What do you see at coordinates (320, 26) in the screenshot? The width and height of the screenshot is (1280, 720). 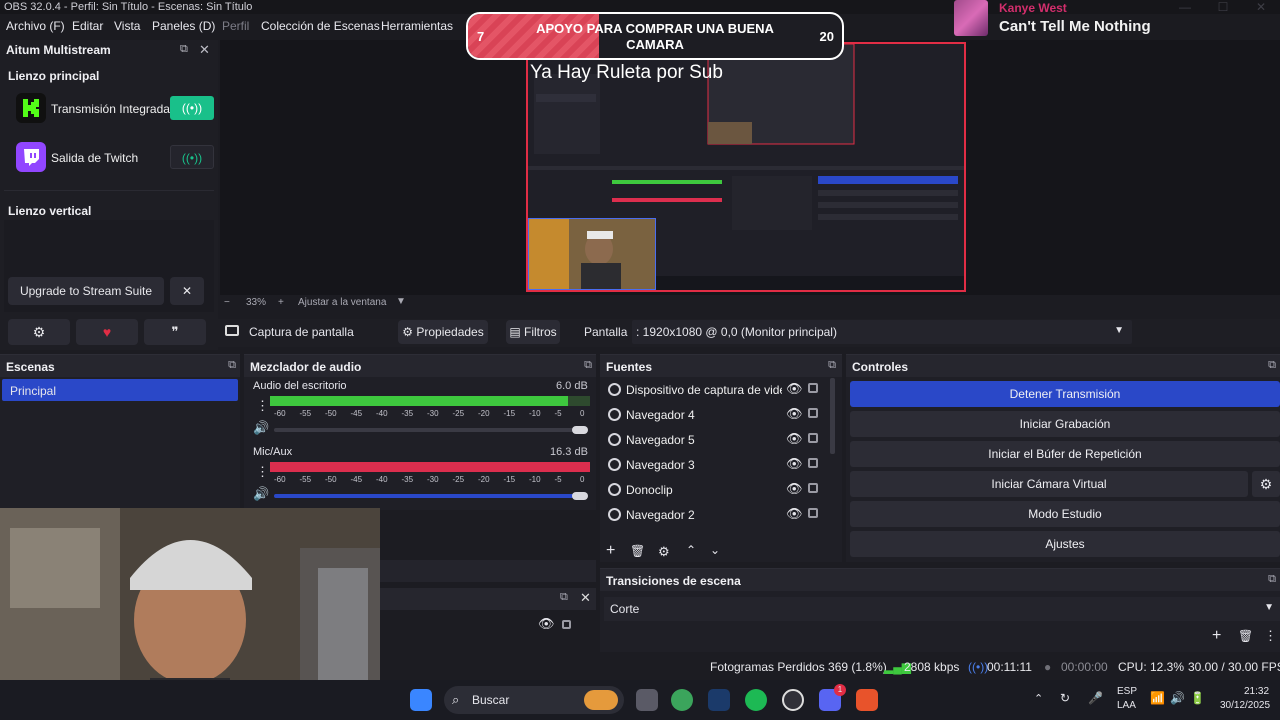 I see `menu-coleccion-escenas: Colección de Escenas` at bounding box center [320, 26].